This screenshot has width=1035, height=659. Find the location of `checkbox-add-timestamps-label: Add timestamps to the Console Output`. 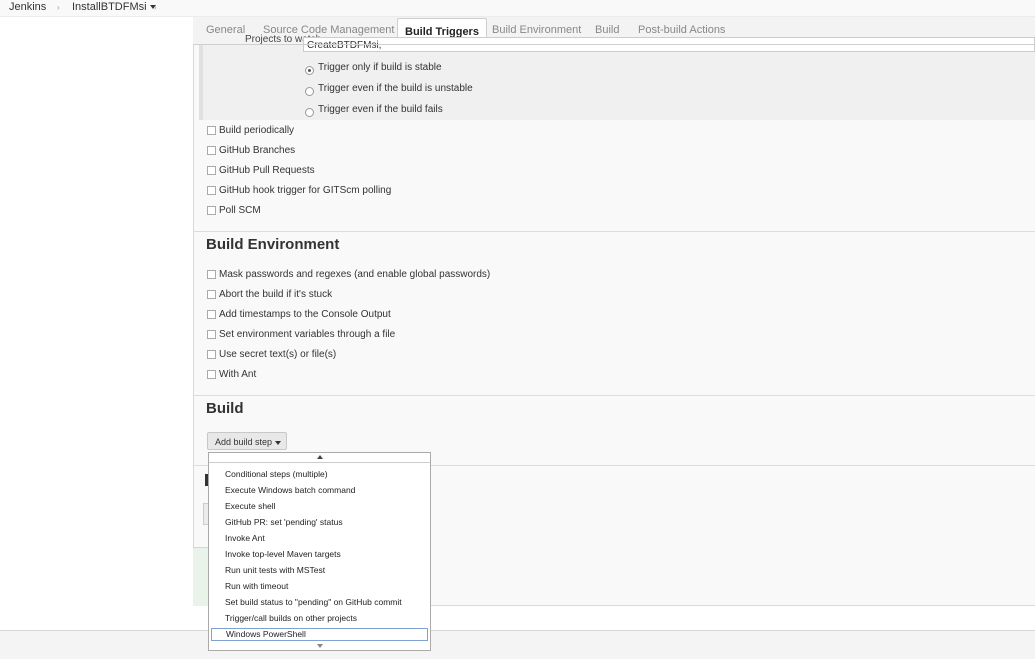

checkbox-add-timestamps-label: Add timestamps to the Console Output is located at coordinates (305, 314).